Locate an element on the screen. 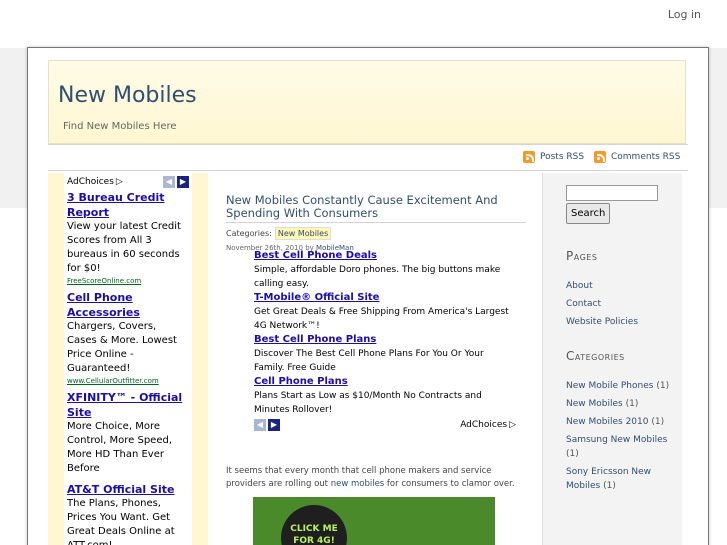 The height and width of the screenshot is (545, 727). ad-title-link: T-Mobile® Official Site is located at coordinates (385, 298).